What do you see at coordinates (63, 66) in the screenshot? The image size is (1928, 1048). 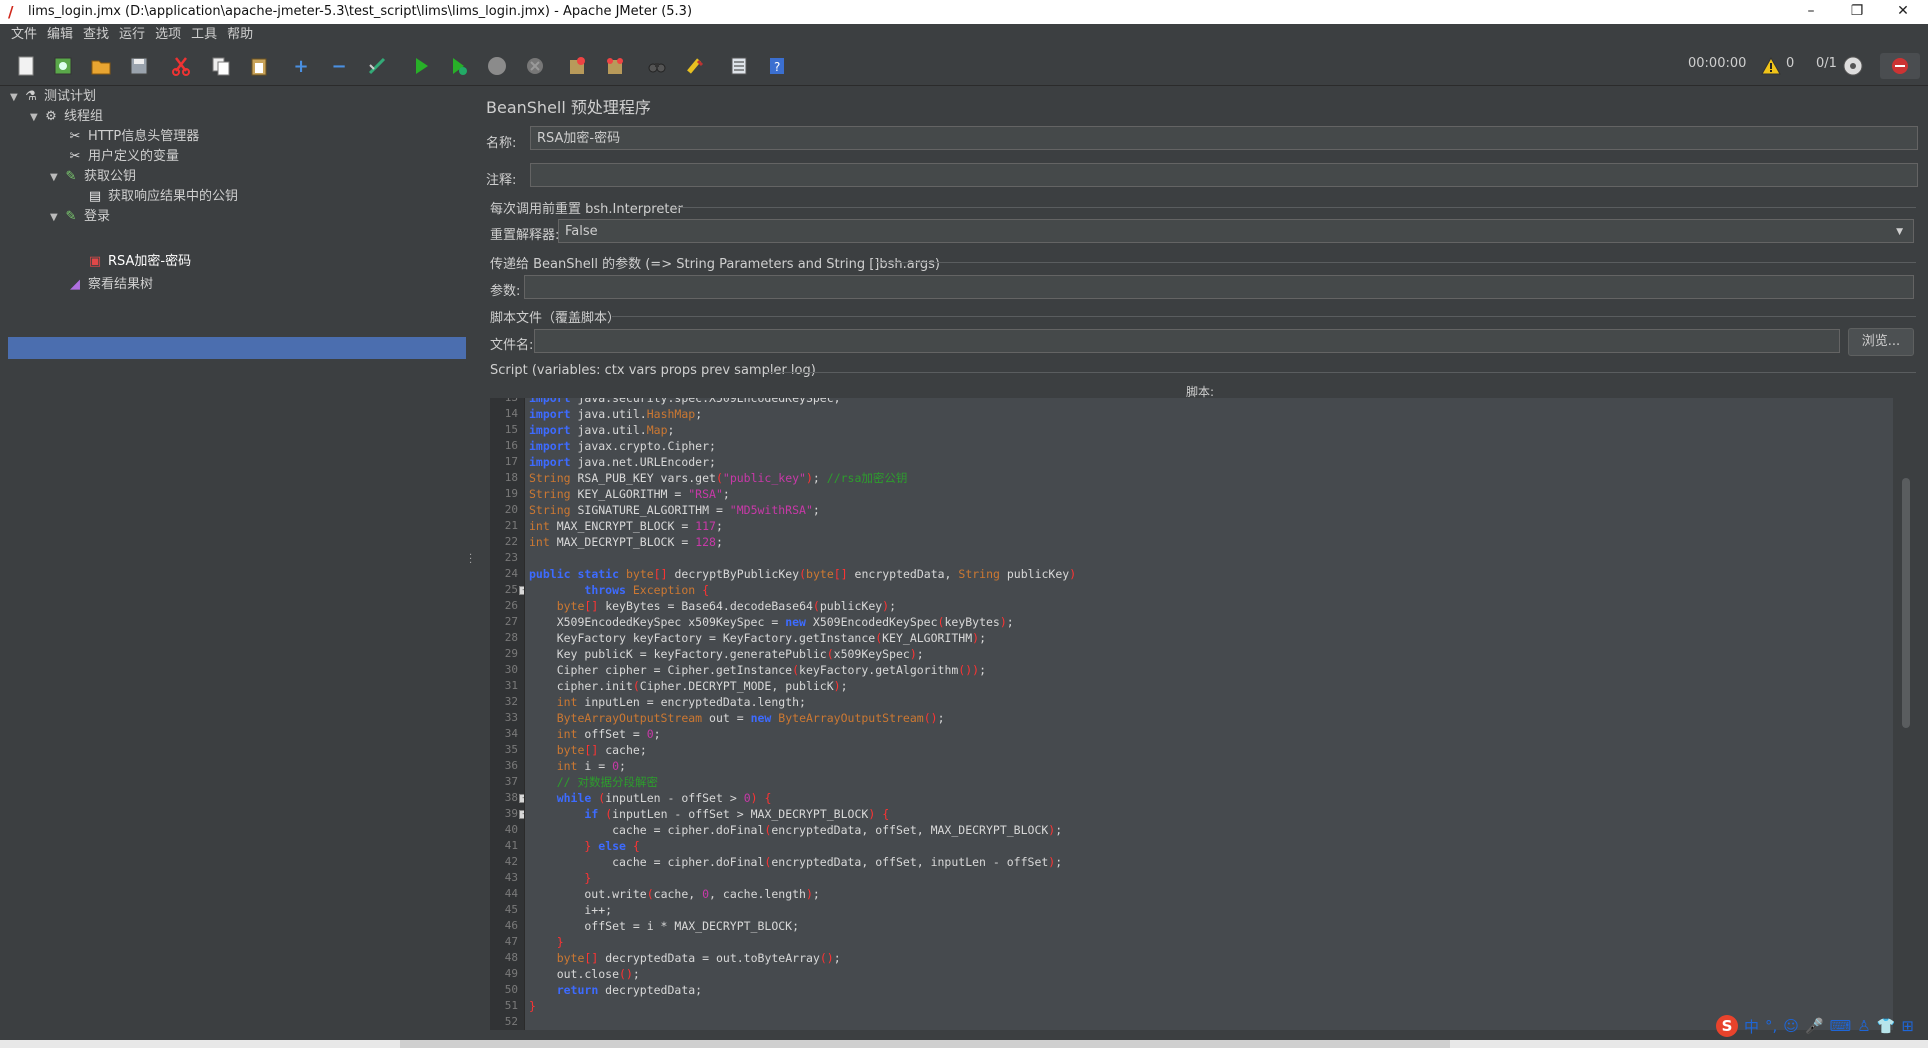 I see `templates-icon` at bounding box center [63, 66].